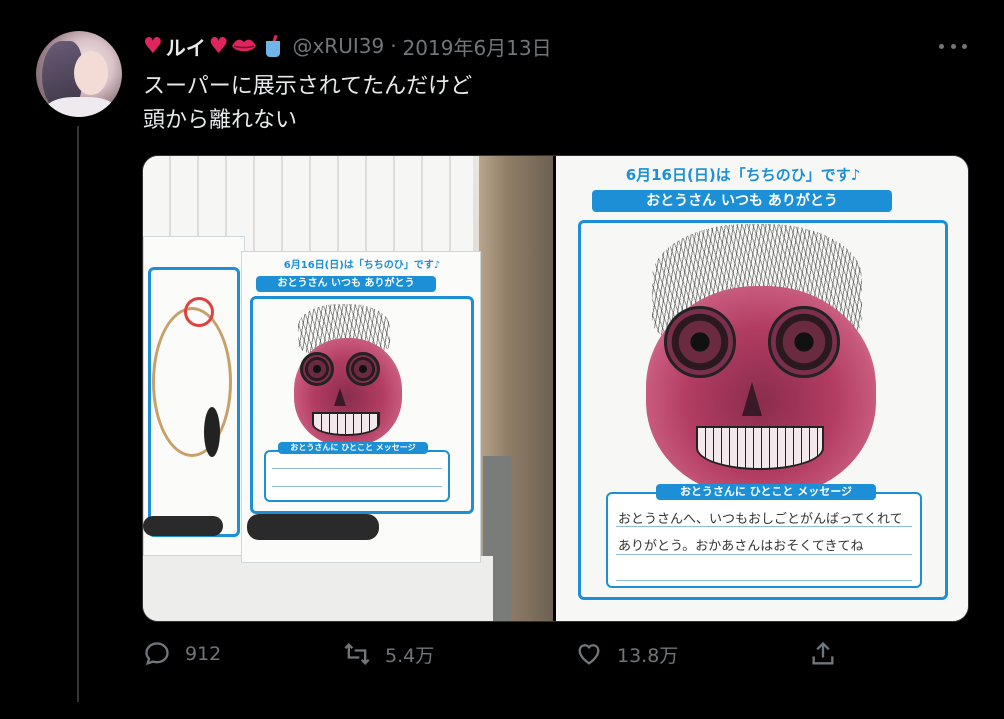 The height and width of the screenshot is (719, 1004). I want to click on tweet-text-line: 頭から離れない, so click(220, 120).